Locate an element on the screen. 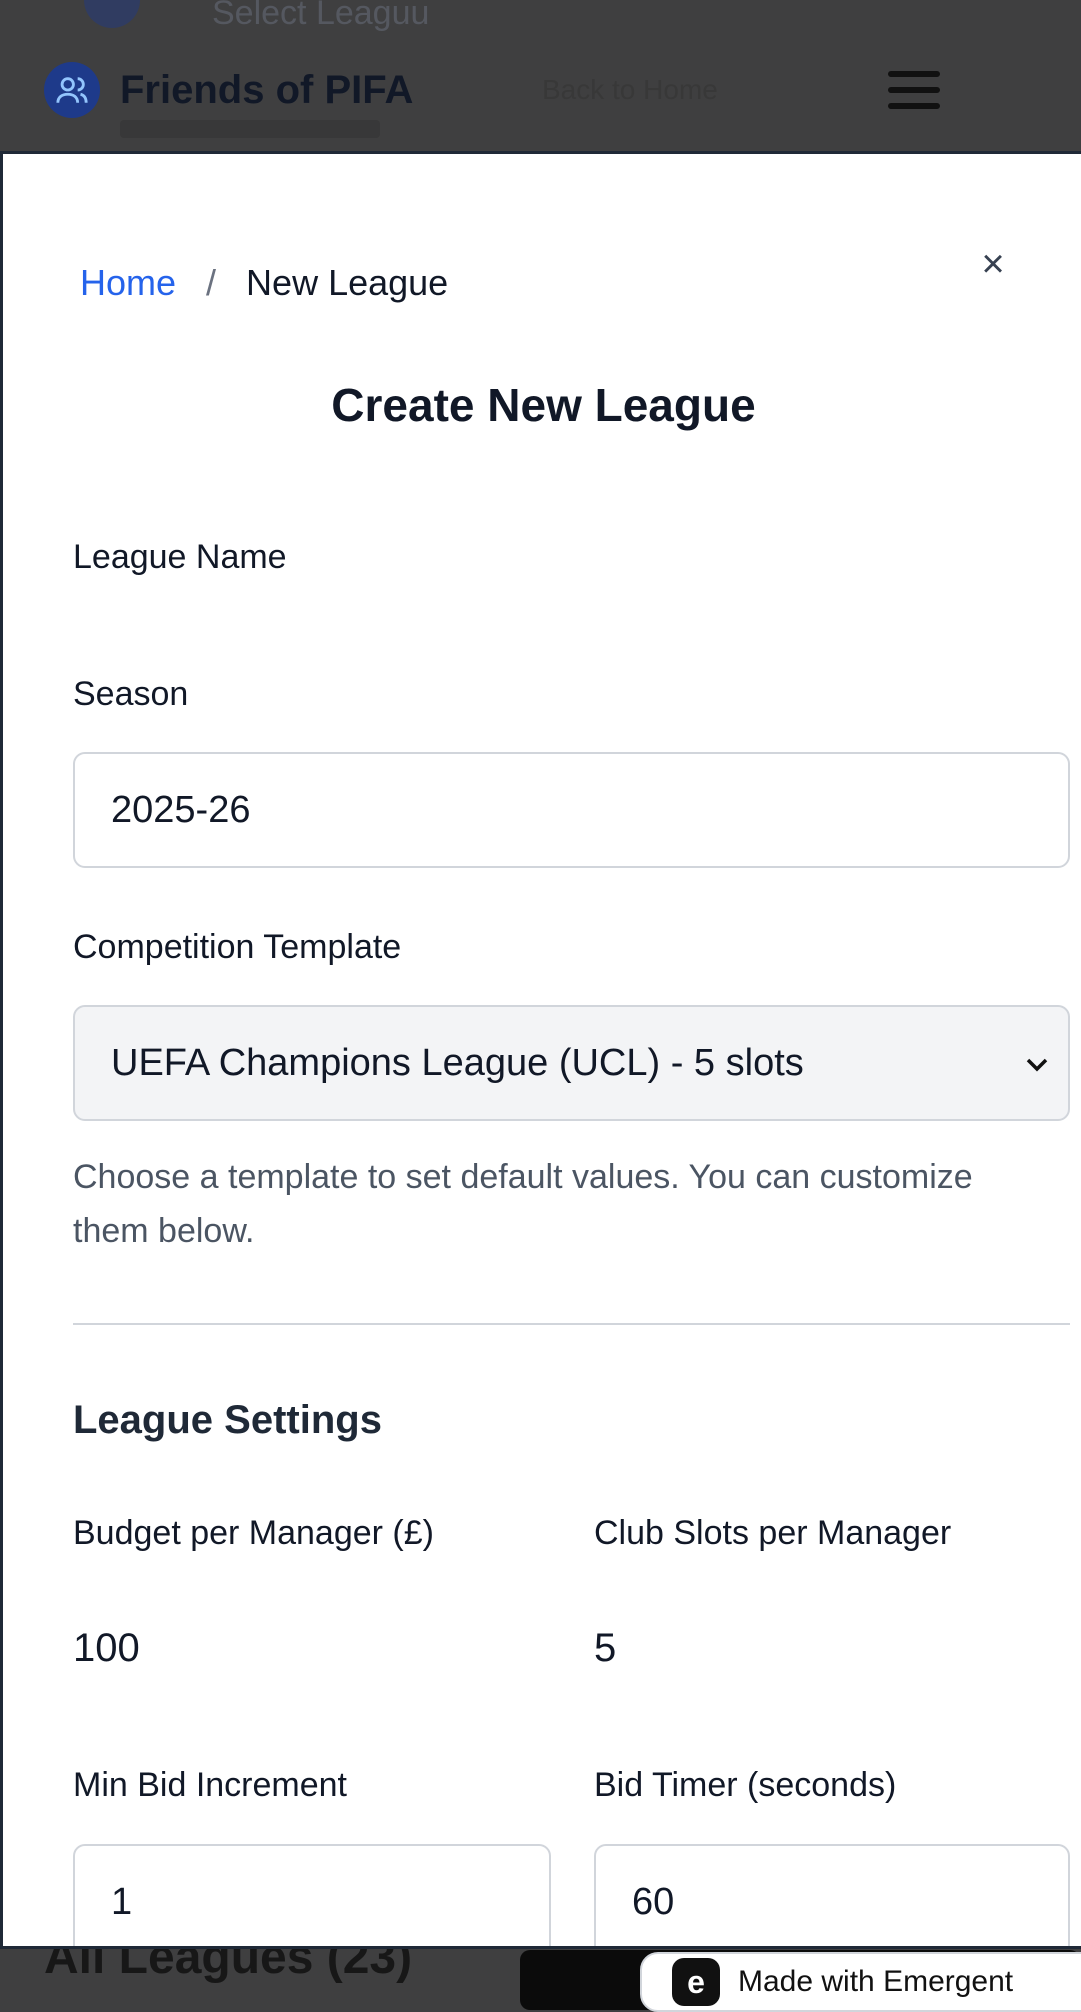 The width and height of the screenshot is (1081, 2012). season-label: Season is located at coordinates (131, 694).